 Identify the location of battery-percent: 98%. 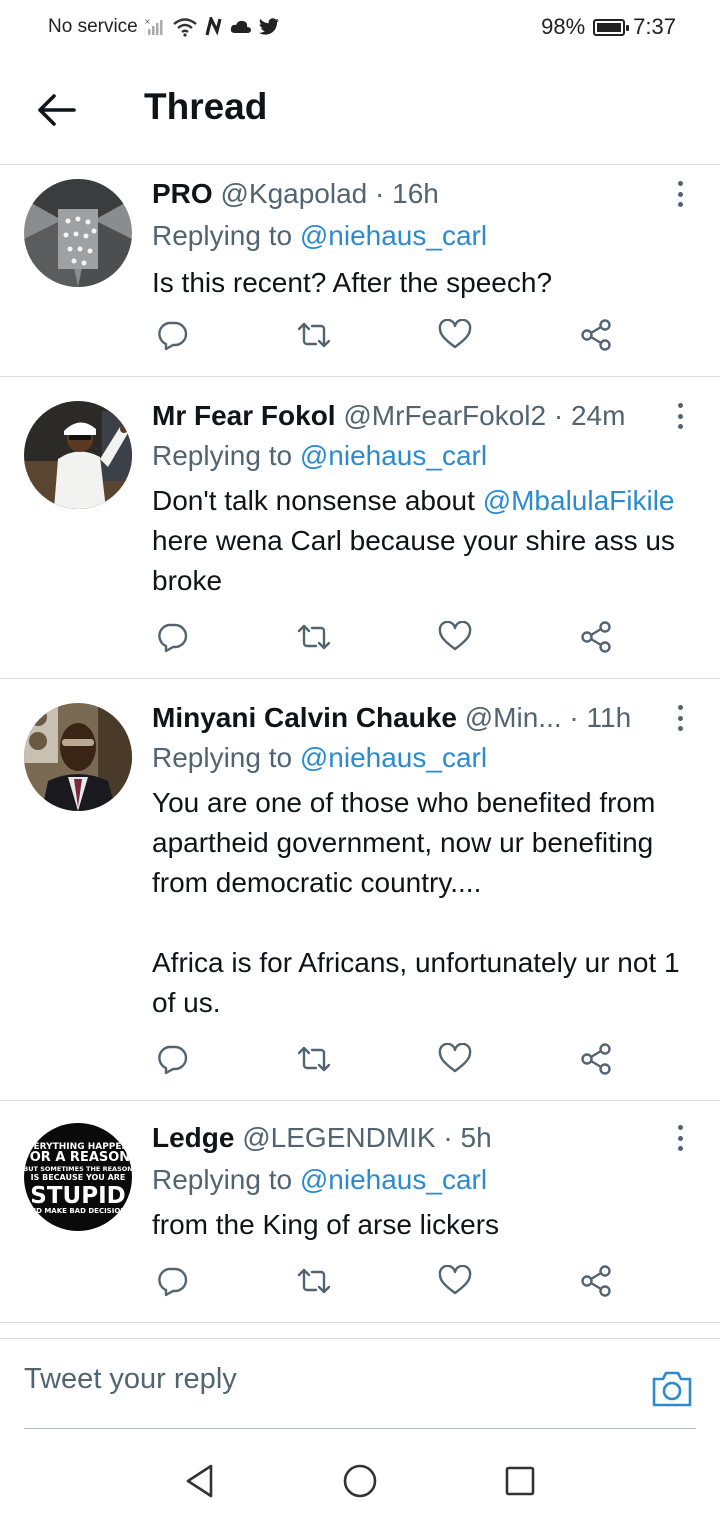
(563, 26).